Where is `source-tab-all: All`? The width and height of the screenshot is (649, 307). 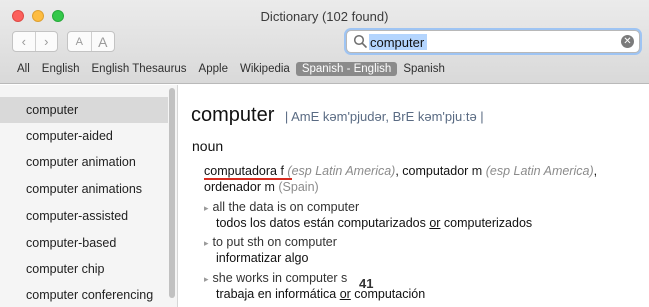
source-tab-all: All is located at coordinates (23, 69).